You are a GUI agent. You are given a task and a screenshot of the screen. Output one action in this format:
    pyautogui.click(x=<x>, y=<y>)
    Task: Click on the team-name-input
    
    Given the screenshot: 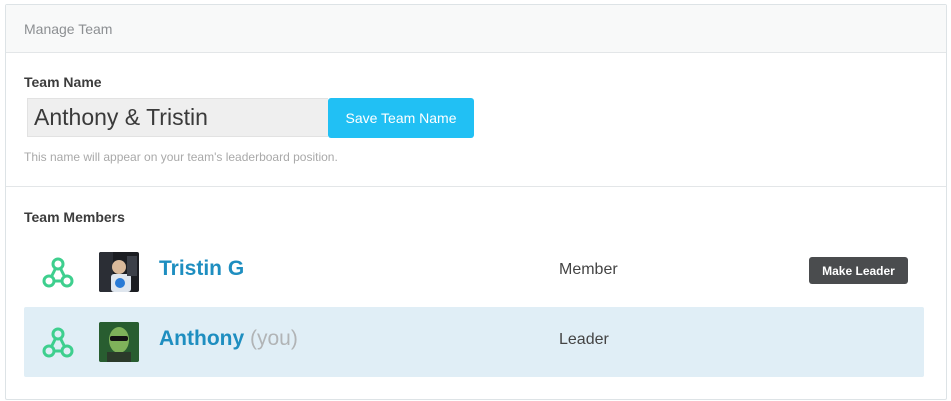 What is the action you would take?
    pyautogui.click(x=177, y=117)
    